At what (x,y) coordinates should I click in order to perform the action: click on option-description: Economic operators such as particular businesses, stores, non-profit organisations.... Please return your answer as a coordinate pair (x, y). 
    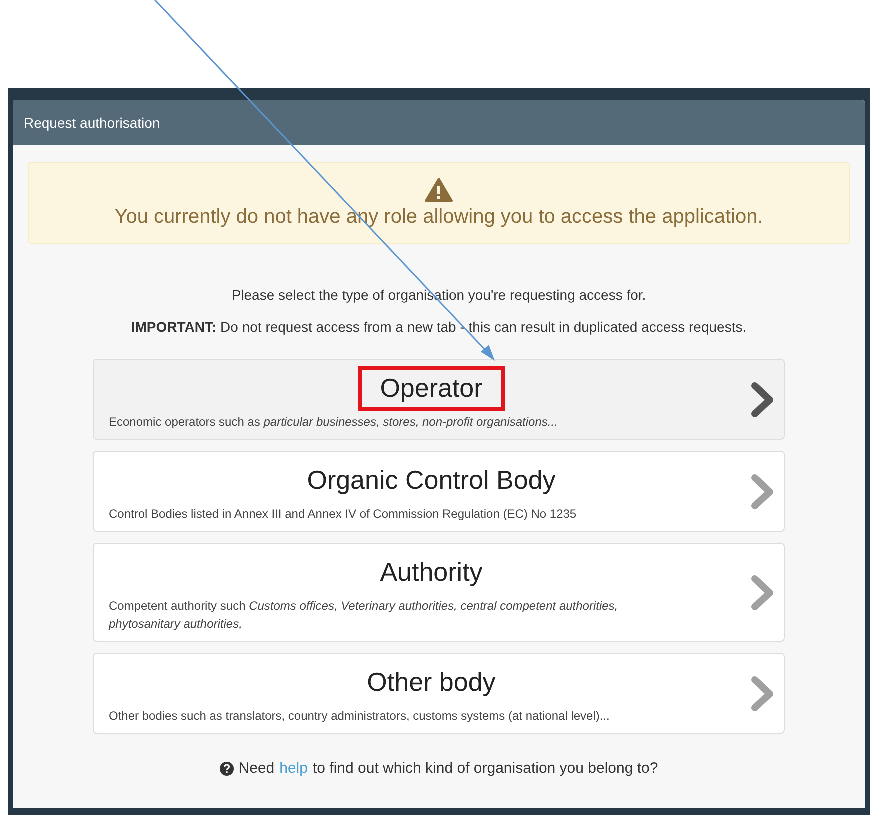
    Looking at the image, I should click on (334, 422).